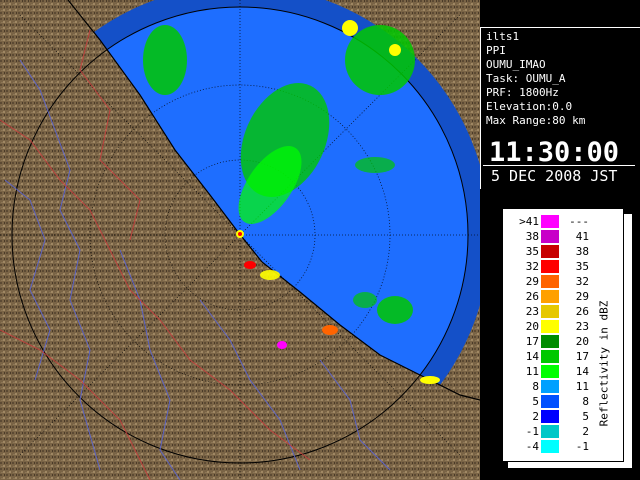  What do you see at coordinates (365, 300) in the screenshot?
I see `echo-s` at bounding box center [365, 300].